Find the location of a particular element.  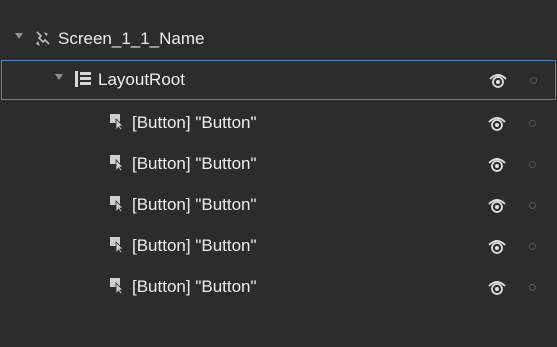

user-control-icon is located at coordinates (42, 38).